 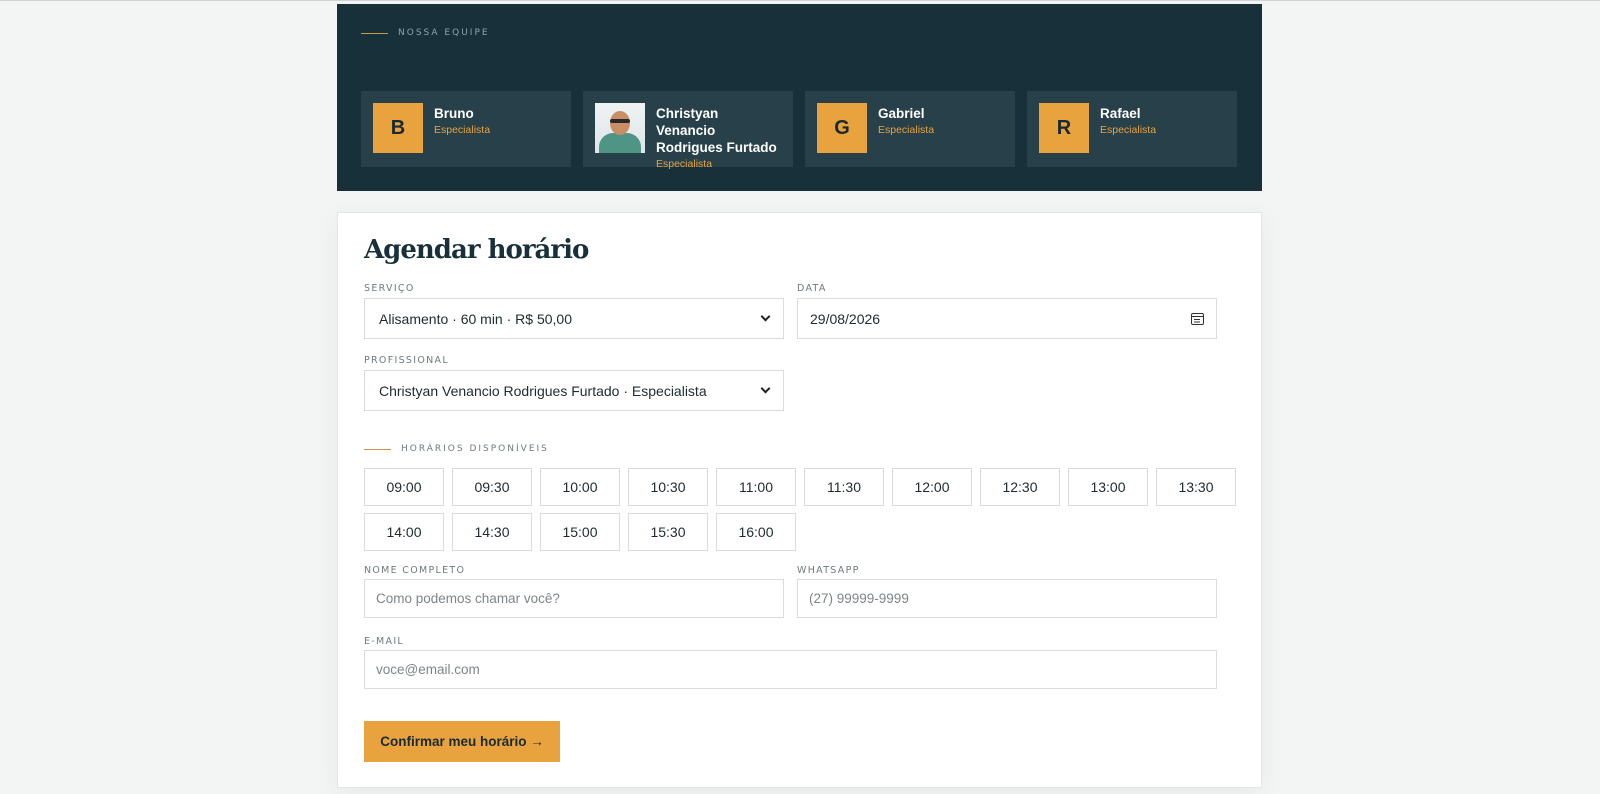 What do you see at coordinates (404, 532) in the screenshot?
I see `time-slot: 14:00` at bounding box center [404, 532].